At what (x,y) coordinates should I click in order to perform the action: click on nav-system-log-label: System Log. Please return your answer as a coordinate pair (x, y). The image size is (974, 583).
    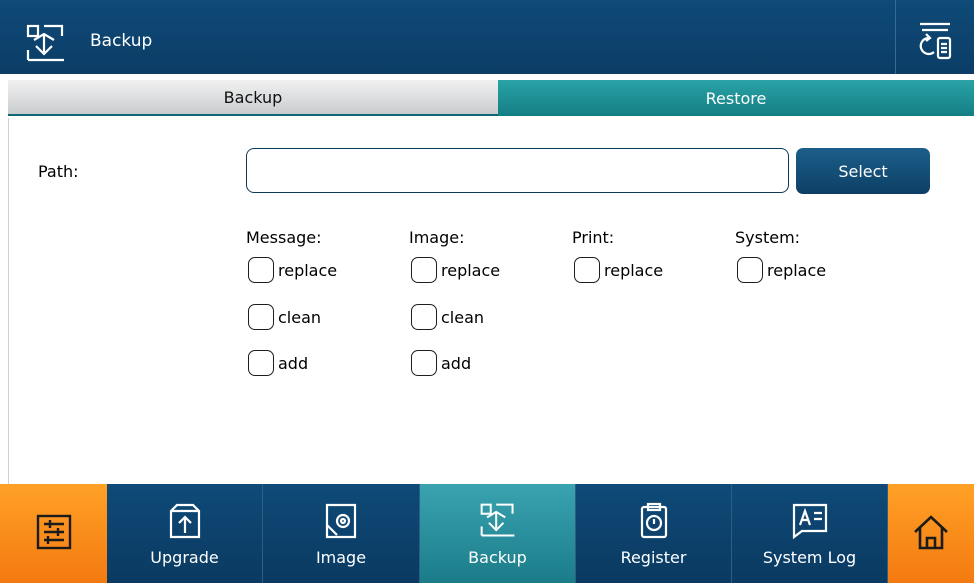
    Looking at the image, I should click on (809, 557).